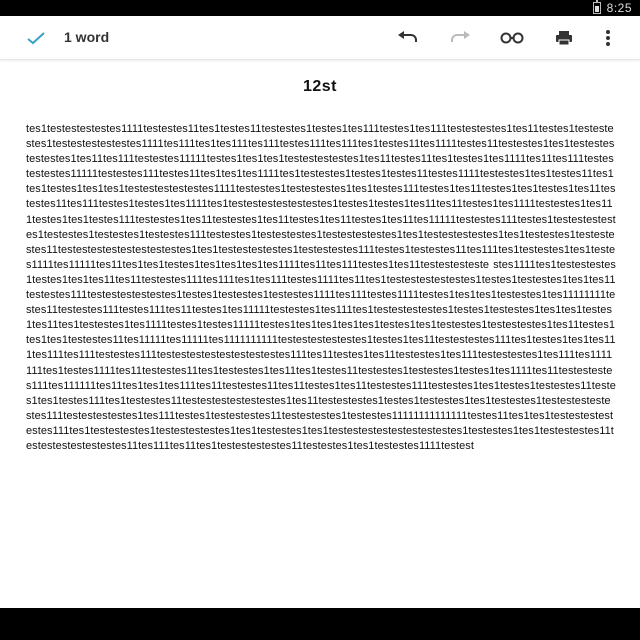  What do you see at coordinates (87, 37) in the screenshot?
I see `word-count: 1 word` at bounding box center [87, 37].